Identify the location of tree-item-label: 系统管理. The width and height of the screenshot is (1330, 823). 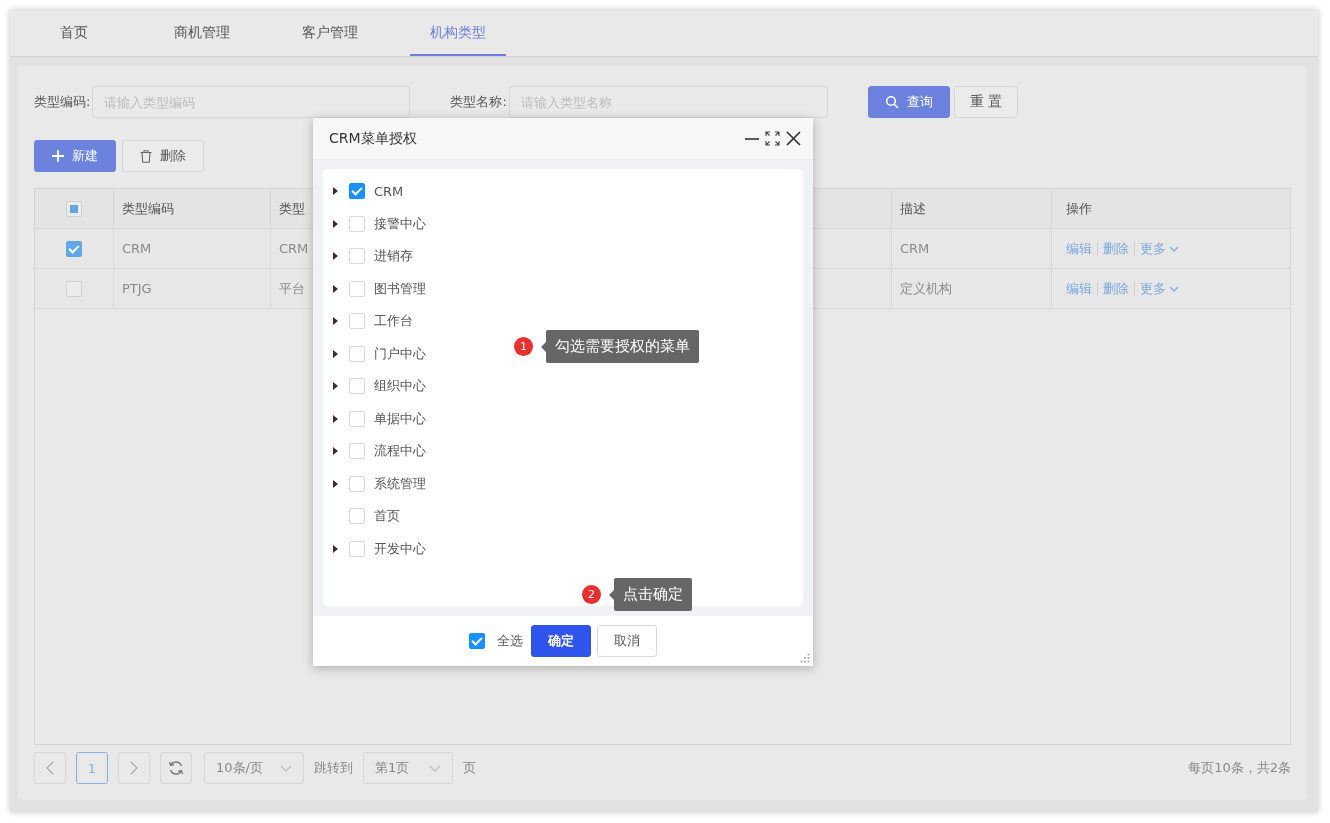
(400, 483).